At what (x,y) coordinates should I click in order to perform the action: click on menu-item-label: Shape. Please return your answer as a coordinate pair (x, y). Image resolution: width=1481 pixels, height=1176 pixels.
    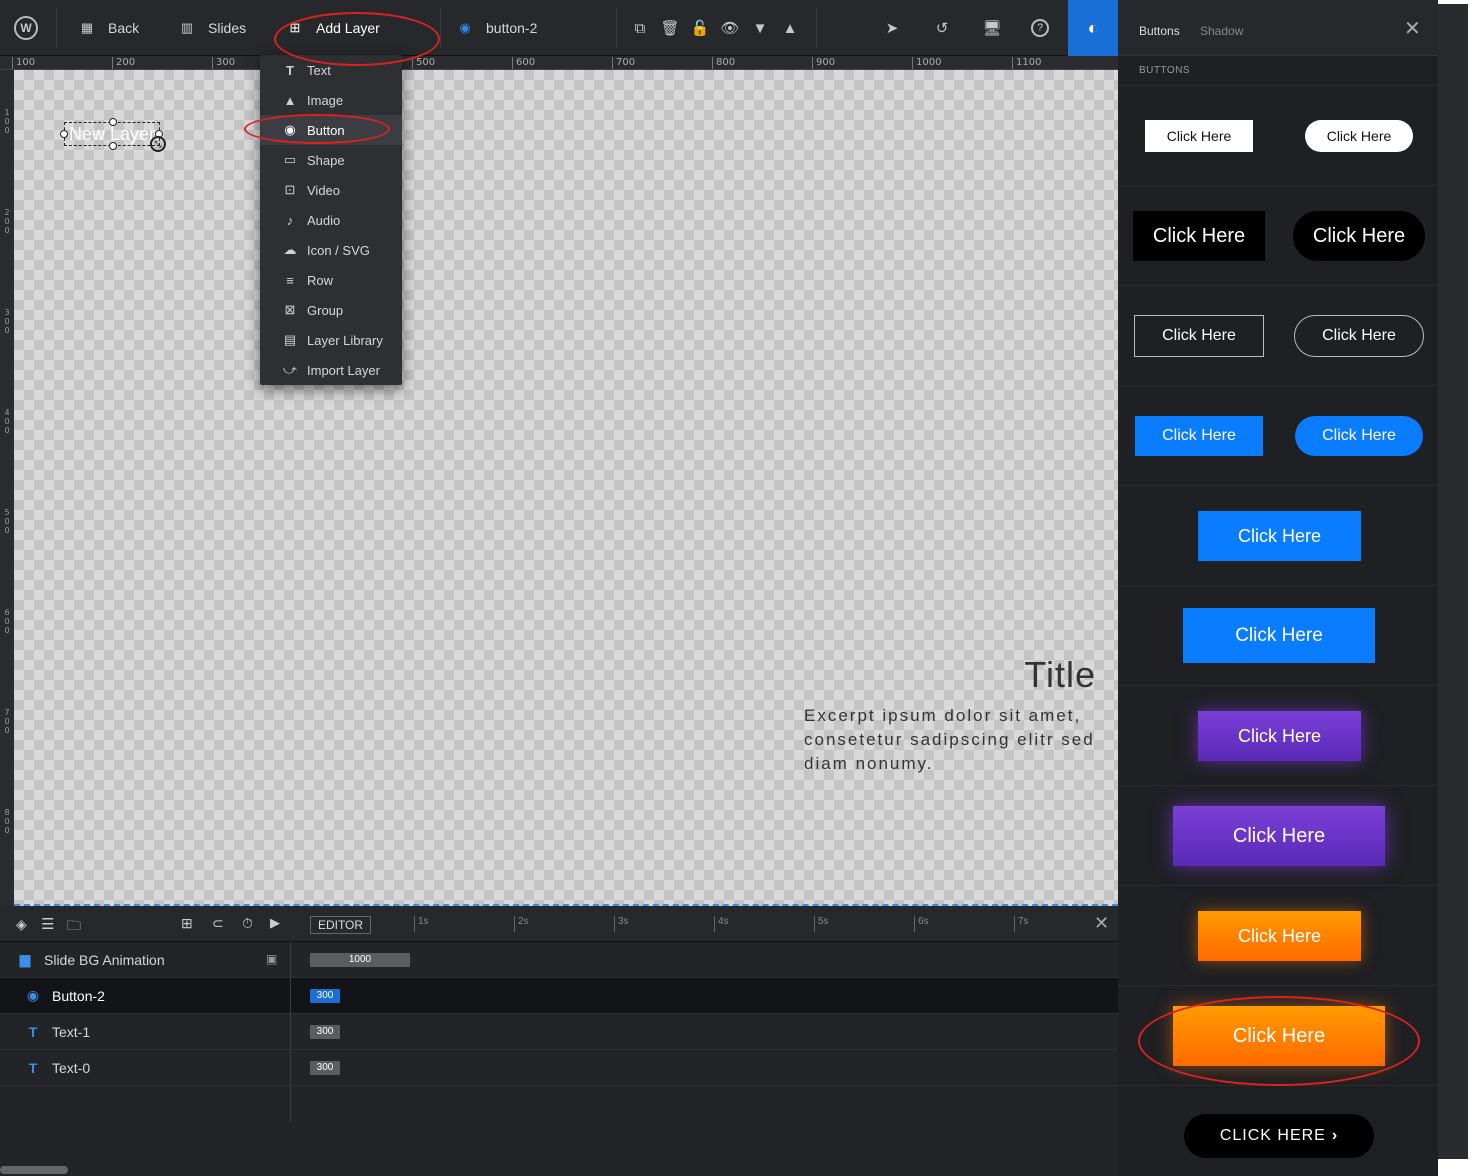
    Looking at the image, I should click on (326, 160).